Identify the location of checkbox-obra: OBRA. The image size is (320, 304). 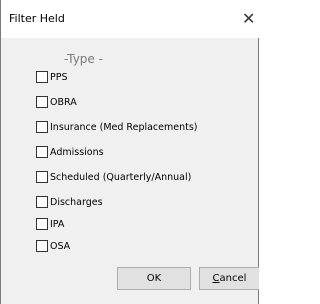
(56, 102).